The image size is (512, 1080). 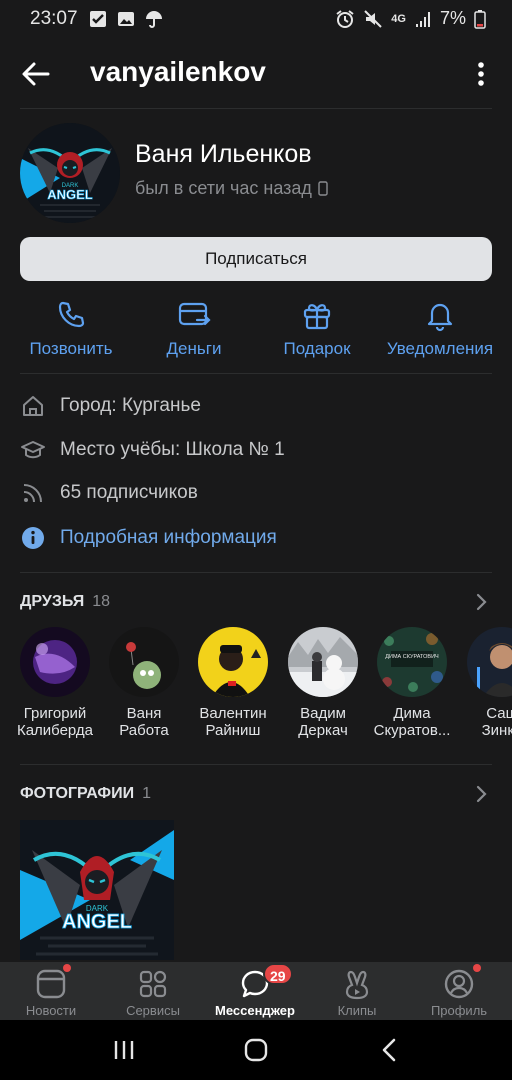 I want to click on notifications-label: Уведомления, so click(x=440, y=348).